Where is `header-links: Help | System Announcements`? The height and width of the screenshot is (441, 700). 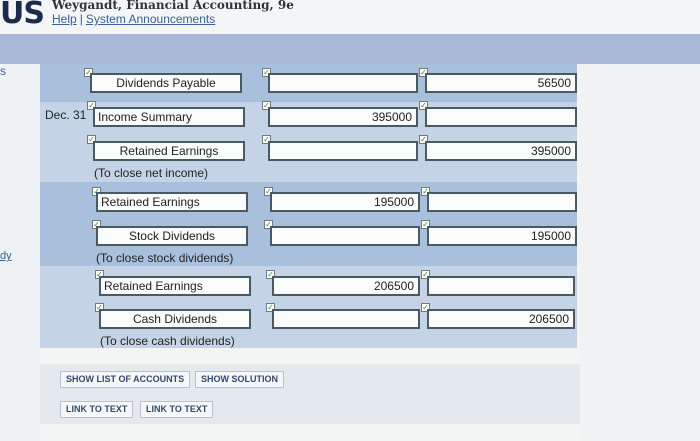
header-links: Help | System Announcements is located at coordinates (133, 19).